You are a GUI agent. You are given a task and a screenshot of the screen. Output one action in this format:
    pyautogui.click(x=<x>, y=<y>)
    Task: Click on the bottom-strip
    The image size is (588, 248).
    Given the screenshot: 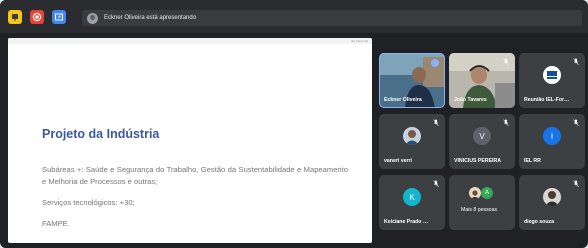 What is the action you would take?
    pyautogui.click(x=294, y=246)
    